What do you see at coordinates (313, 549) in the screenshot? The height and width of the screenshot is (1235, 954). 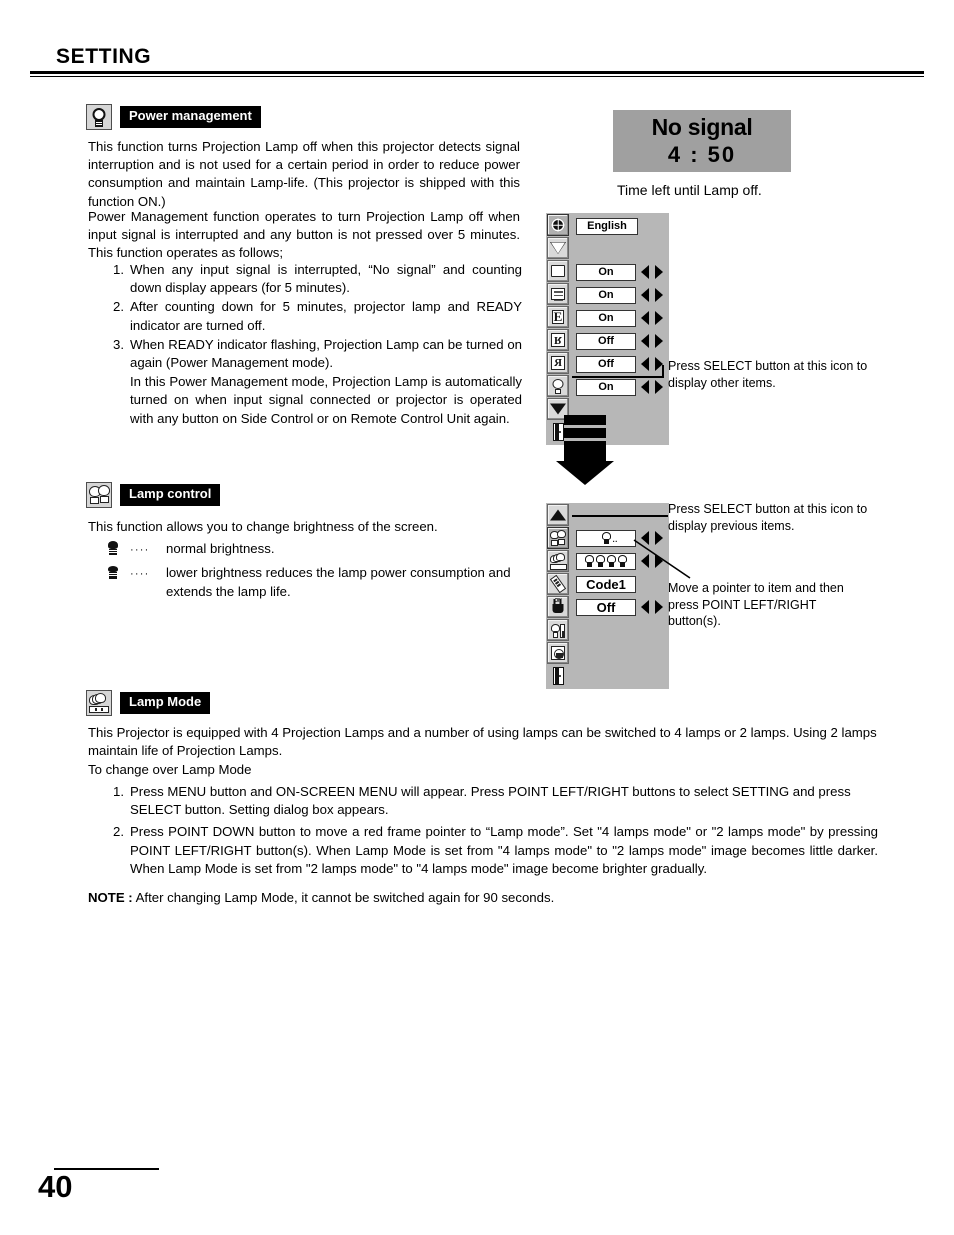 I see `list-item: ···· normal brightness.` at bounding box center [313, 549].